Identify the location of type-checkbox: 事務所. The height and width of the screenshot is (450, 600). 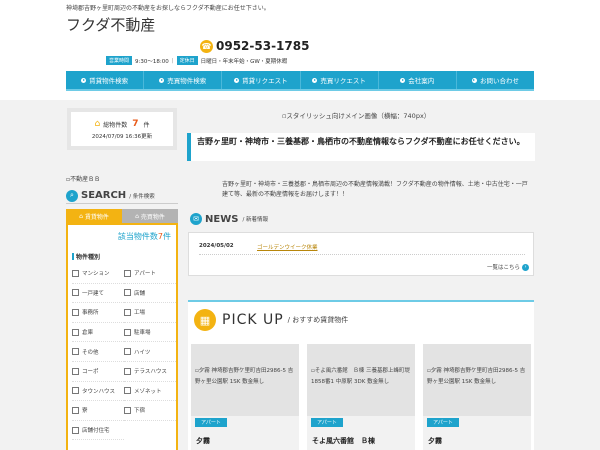
(98, 313).